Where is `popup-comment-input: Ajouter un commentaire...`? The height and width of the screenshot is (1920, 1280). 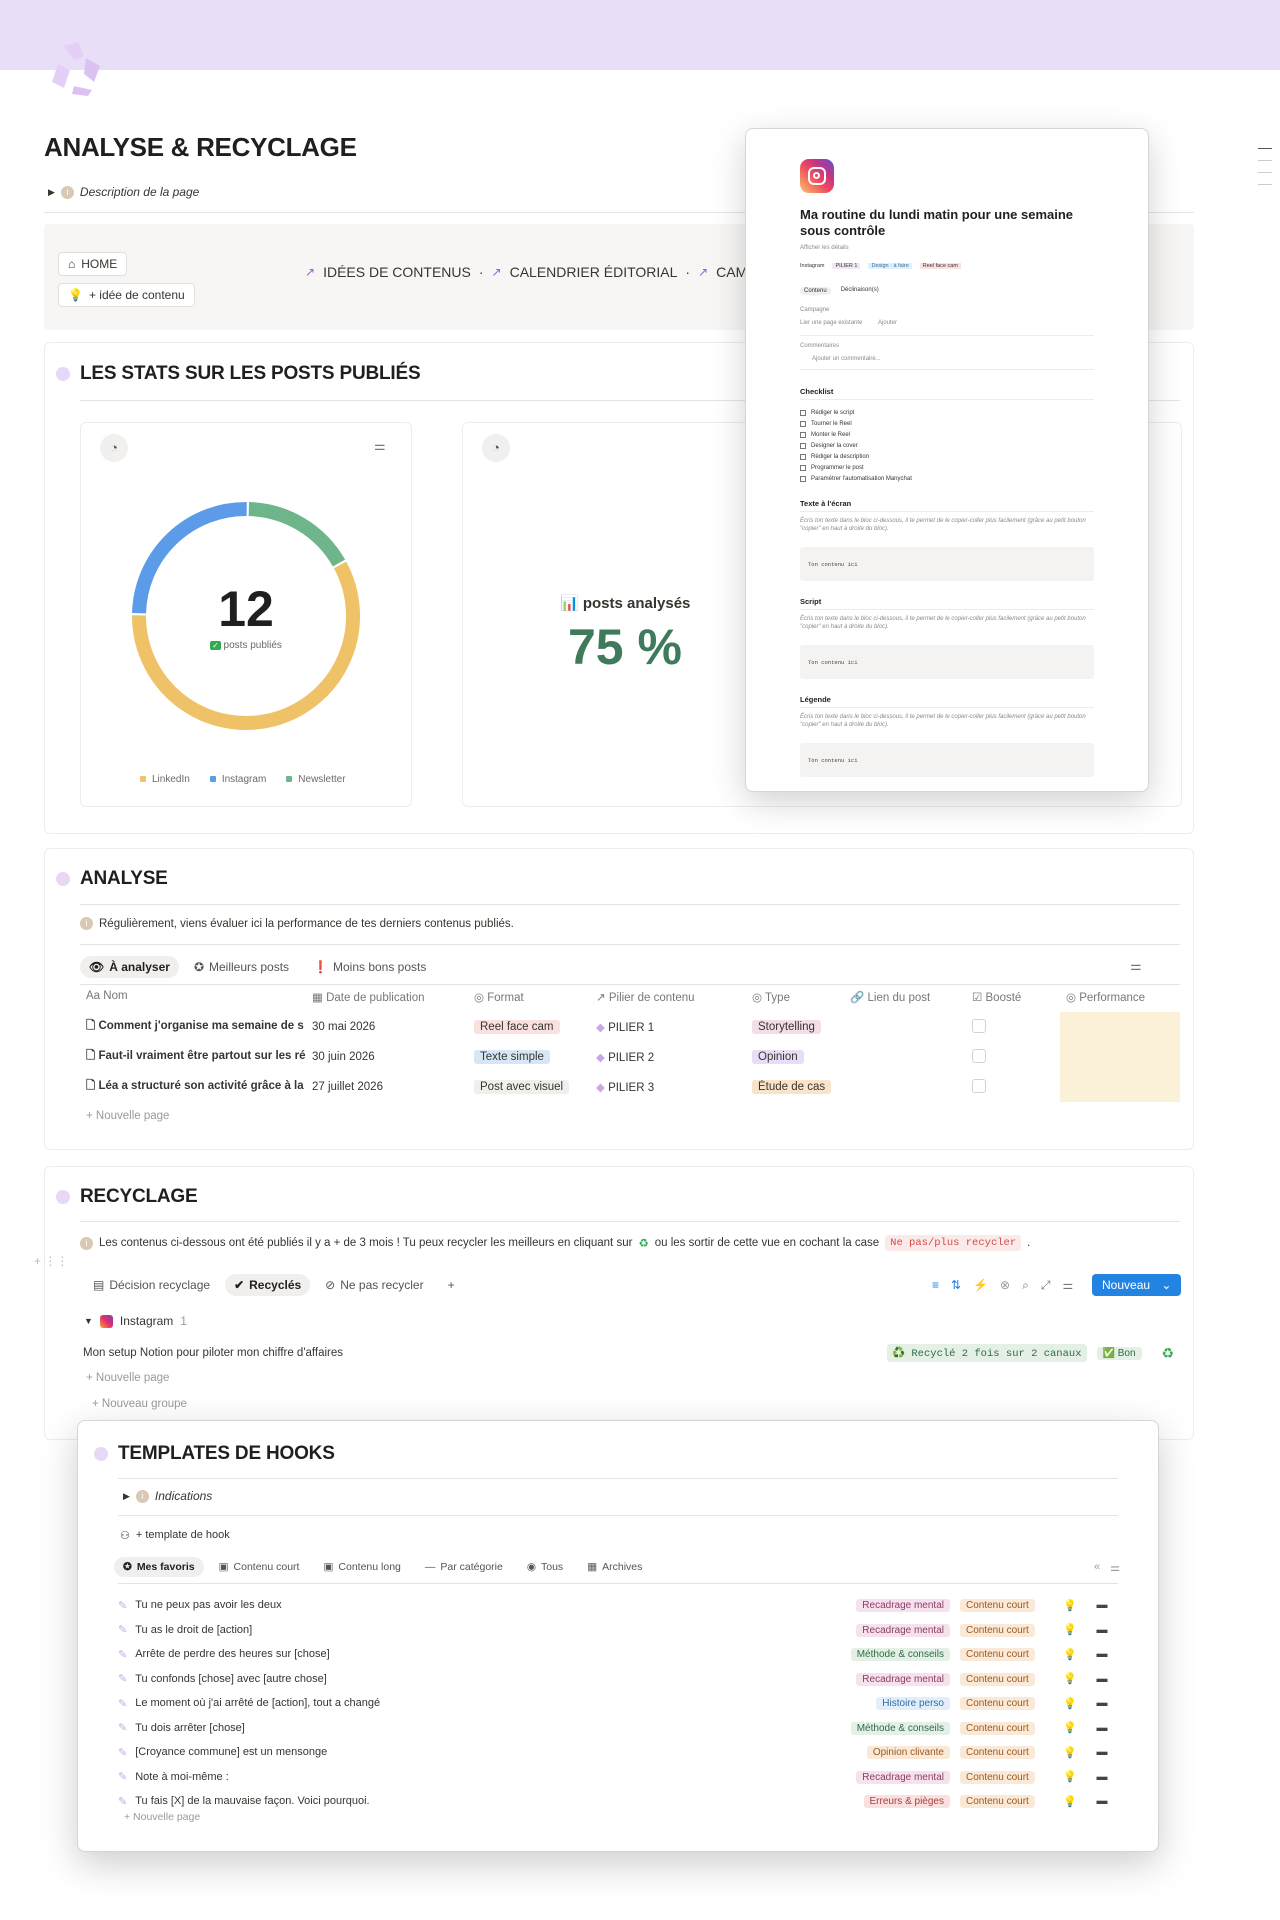
popup-comment-input: Ajouter un commentaire... is located at coordinates (846, 359).